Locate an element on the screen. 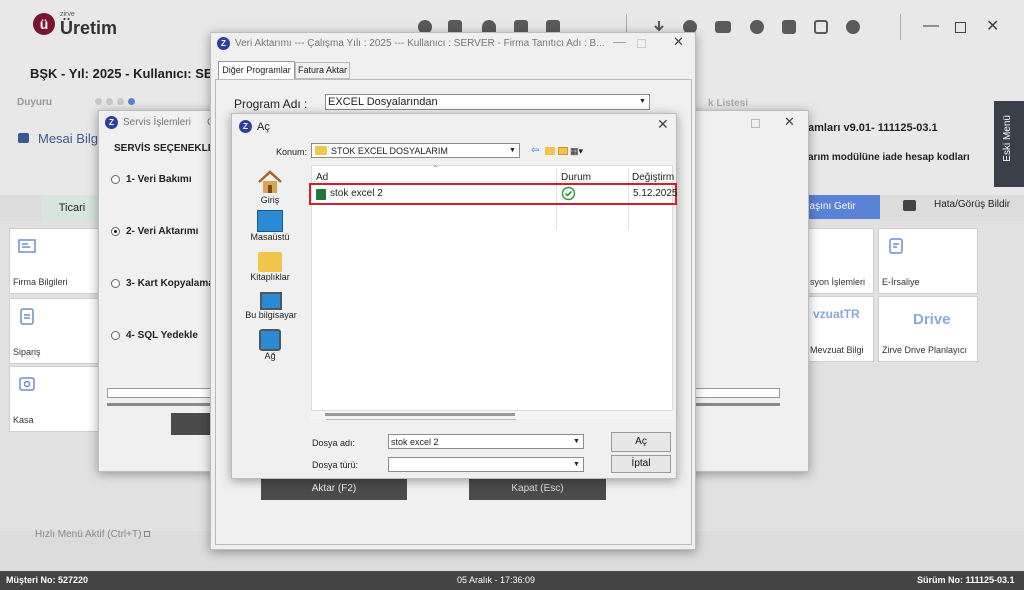 This screenshot has width=1024, height=590. session-info: BŞK - Yıl: 2025 - Kullanıcı: SE is located at coordinates (121, 73).